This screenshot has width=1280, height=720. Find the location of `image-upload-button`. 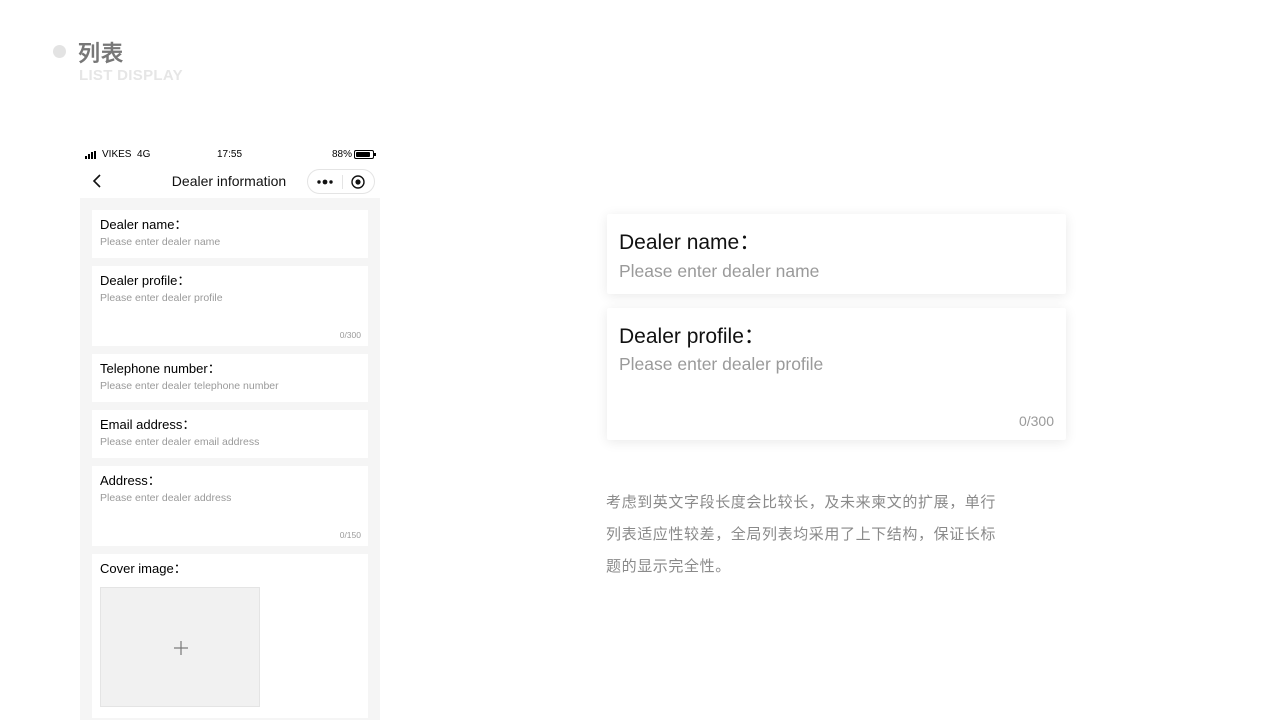

image-upload-button is located at coordinates (180, 647).